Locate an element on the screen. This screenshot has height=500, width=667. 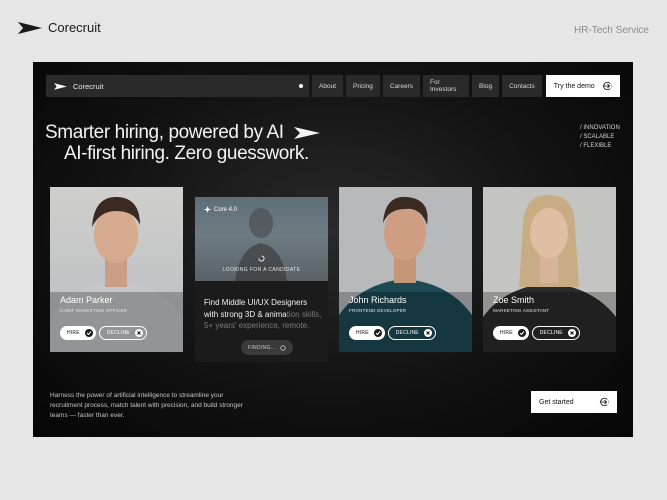
outer-logo: Corecruit is located at coordinates (59, 27).